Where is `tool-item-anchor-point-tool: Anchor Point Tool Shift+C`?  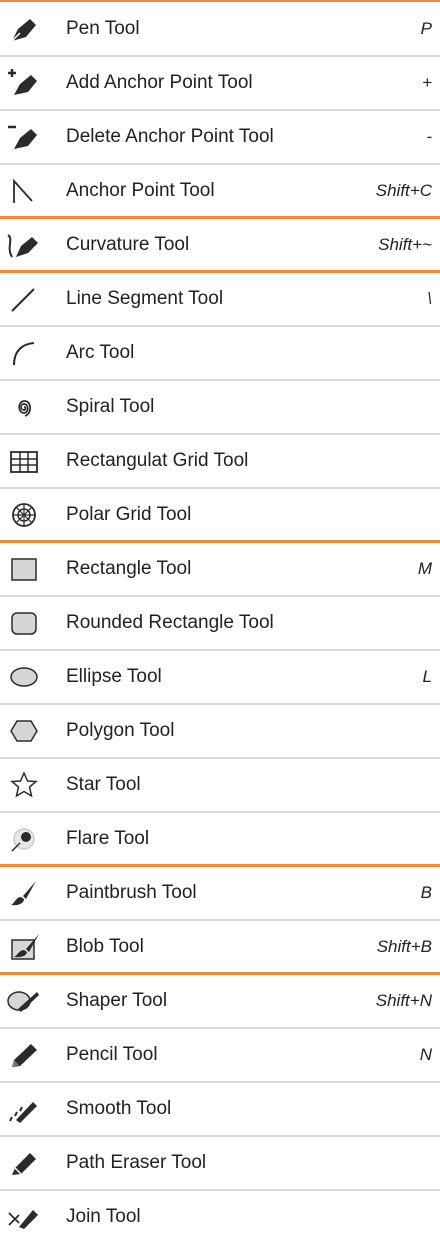 tool-item-anchor-point-tool: Anchor Point Tool Shift+C is located at coordinates (220, 191).